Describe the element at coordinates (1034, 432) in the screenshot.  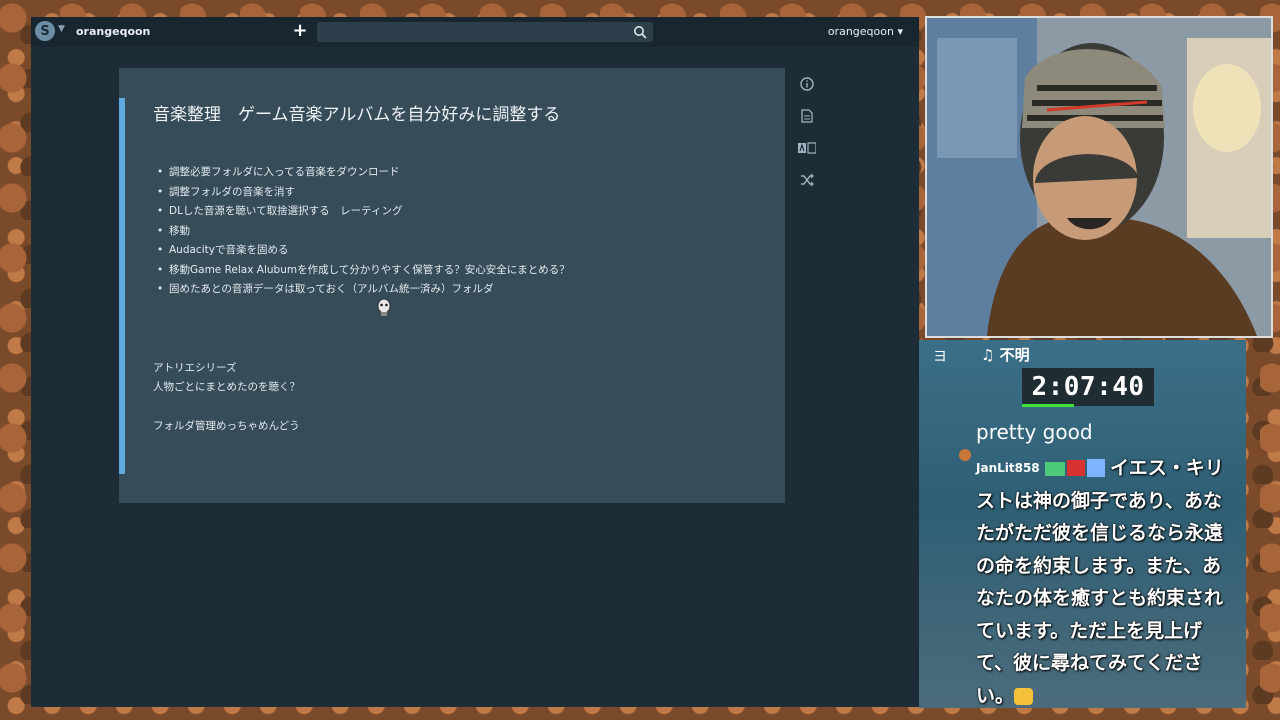
I see `chat-message: pretty good` at that location.